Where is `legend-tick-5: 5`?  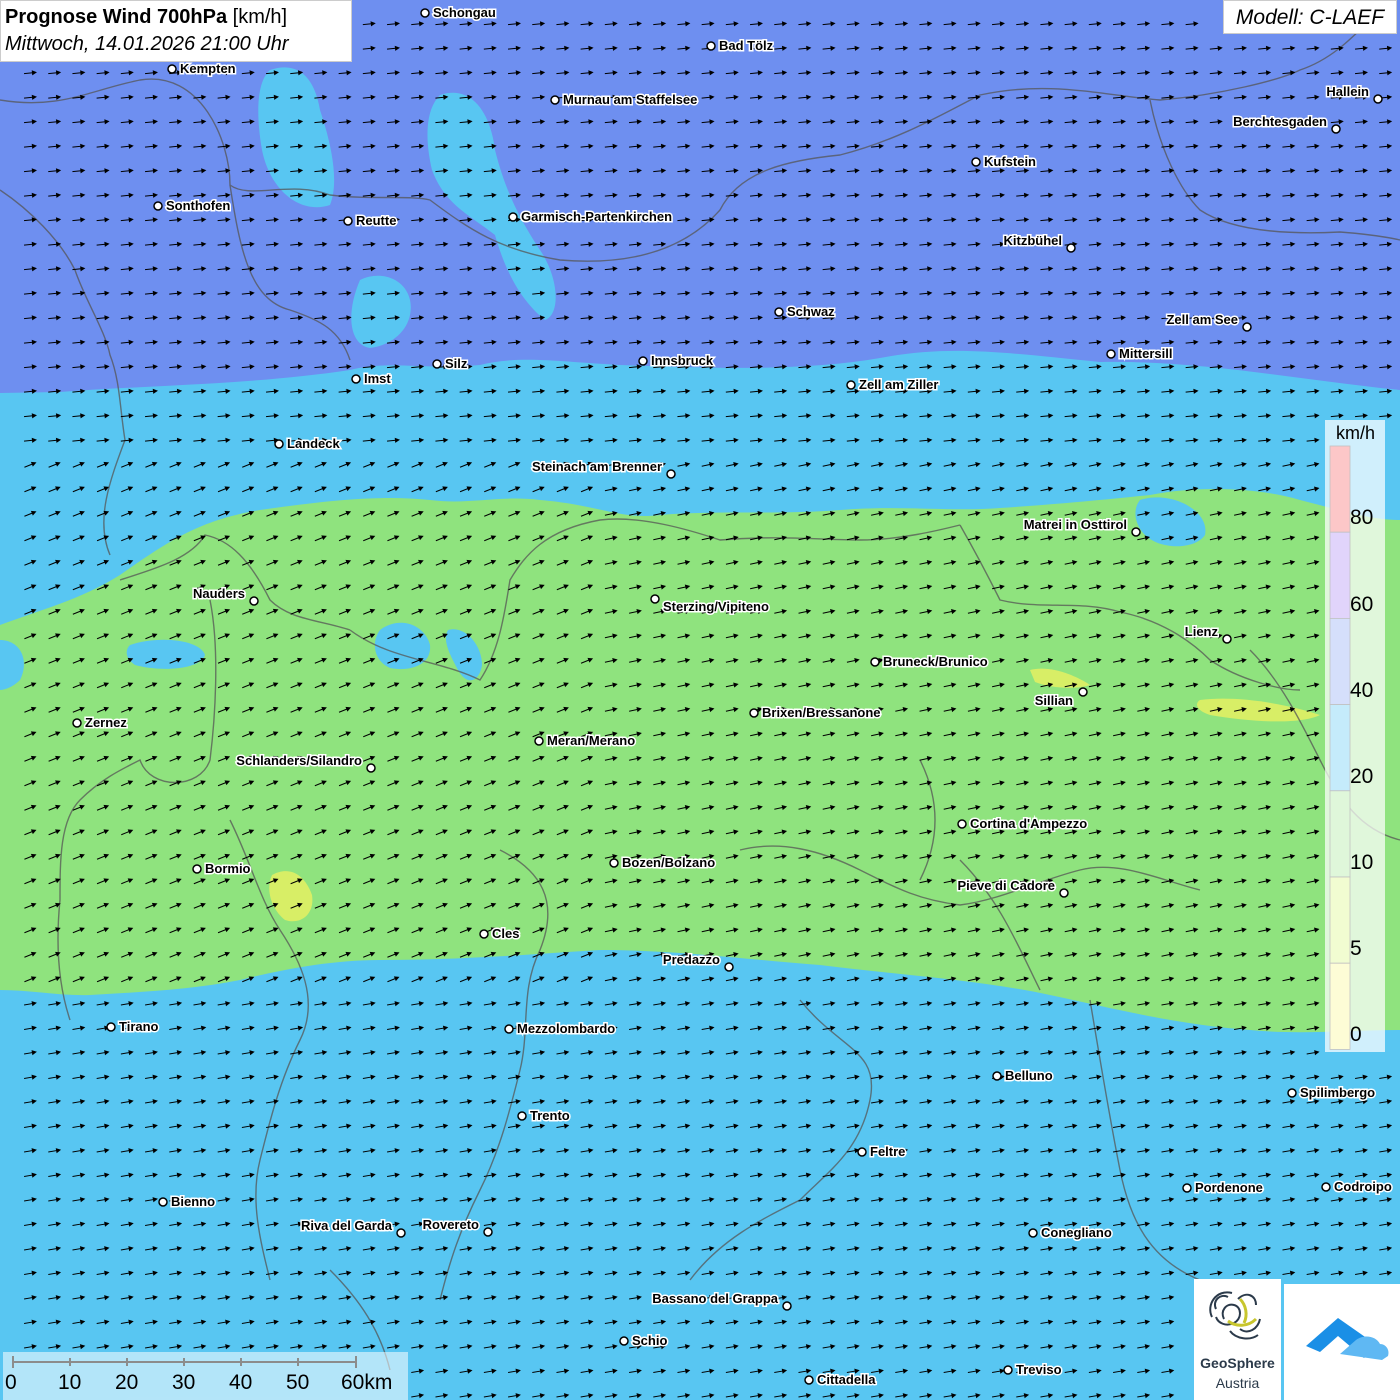 legend-tick-5: 5 is located at coordinates (1356, 948).